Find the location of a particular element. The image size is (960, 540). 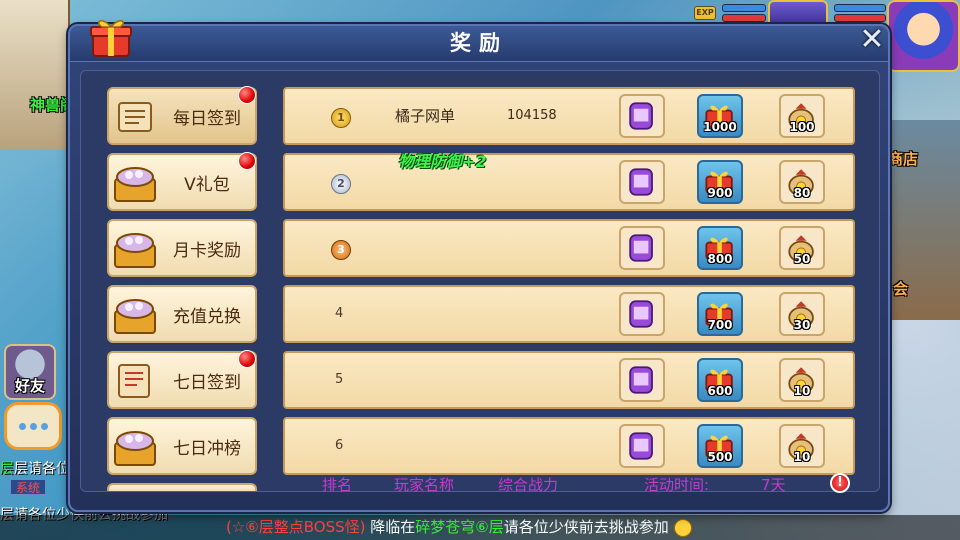

tab-seven-day-signin: 七日签到 is located at coordinates (182, 380).